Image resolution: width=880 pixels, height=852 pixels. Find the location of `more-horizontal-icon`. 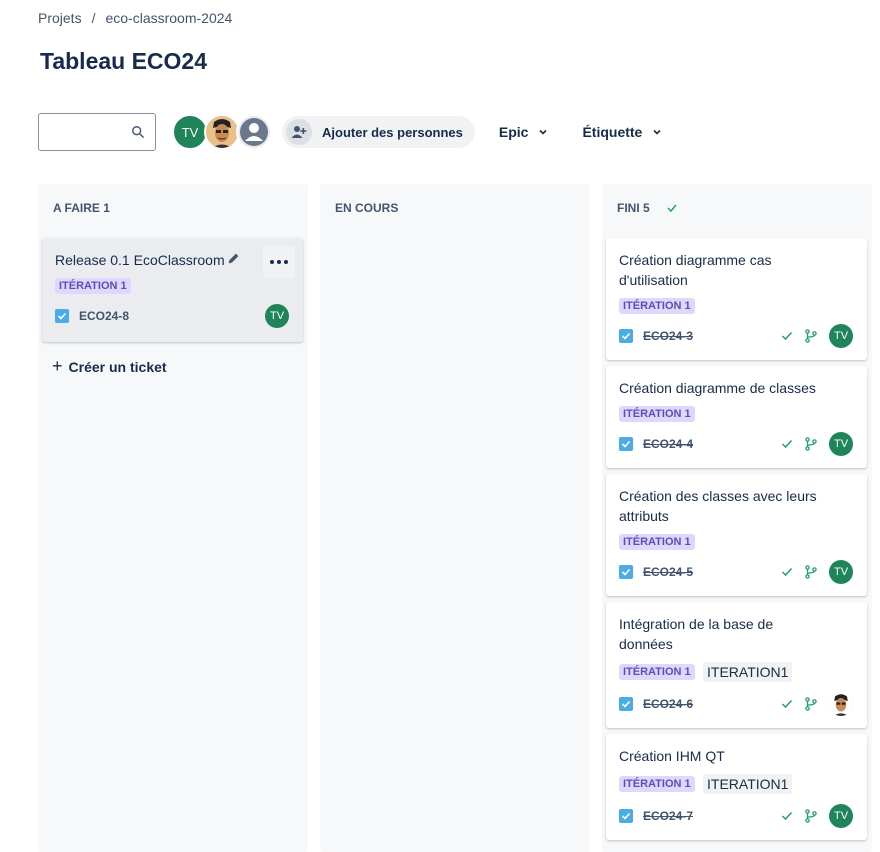

more-horizontal-icon is located at coordinates (279, 262).